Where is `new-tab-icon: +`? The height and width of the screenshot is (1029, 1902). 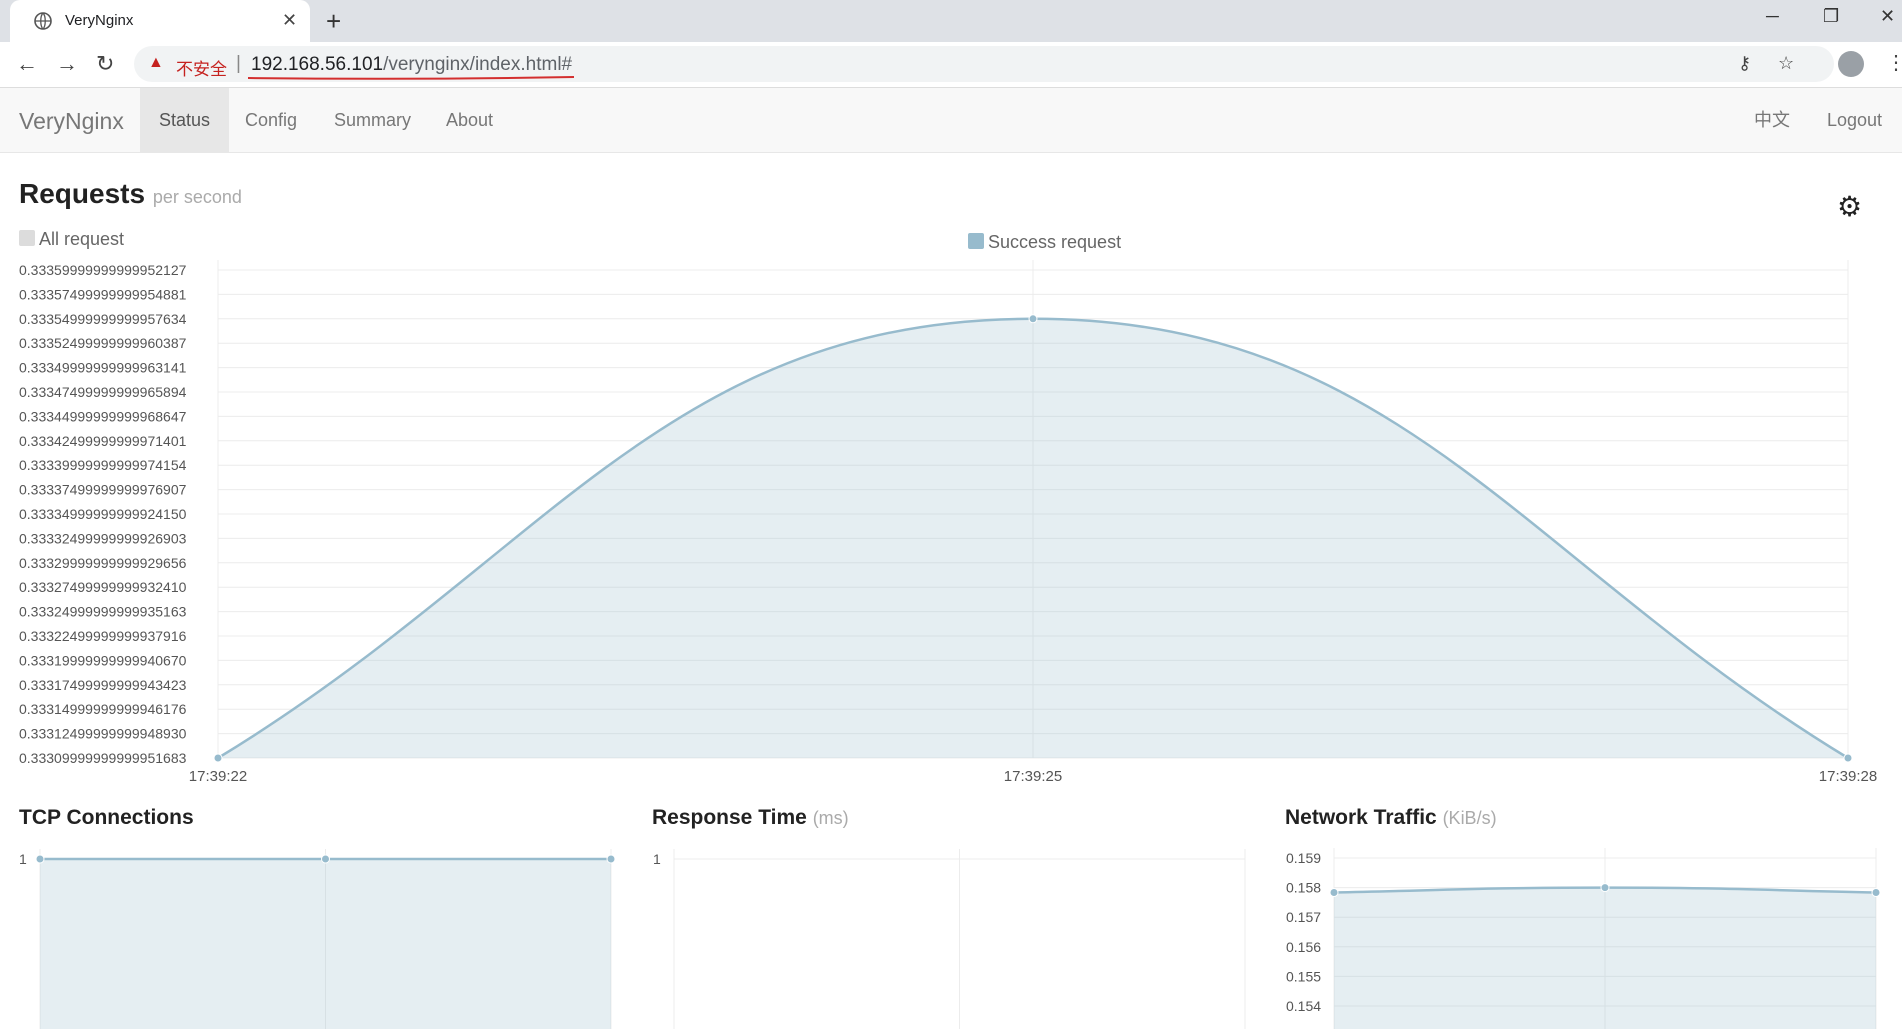 new-tab-icon: + is located at coordinates (333, 21).